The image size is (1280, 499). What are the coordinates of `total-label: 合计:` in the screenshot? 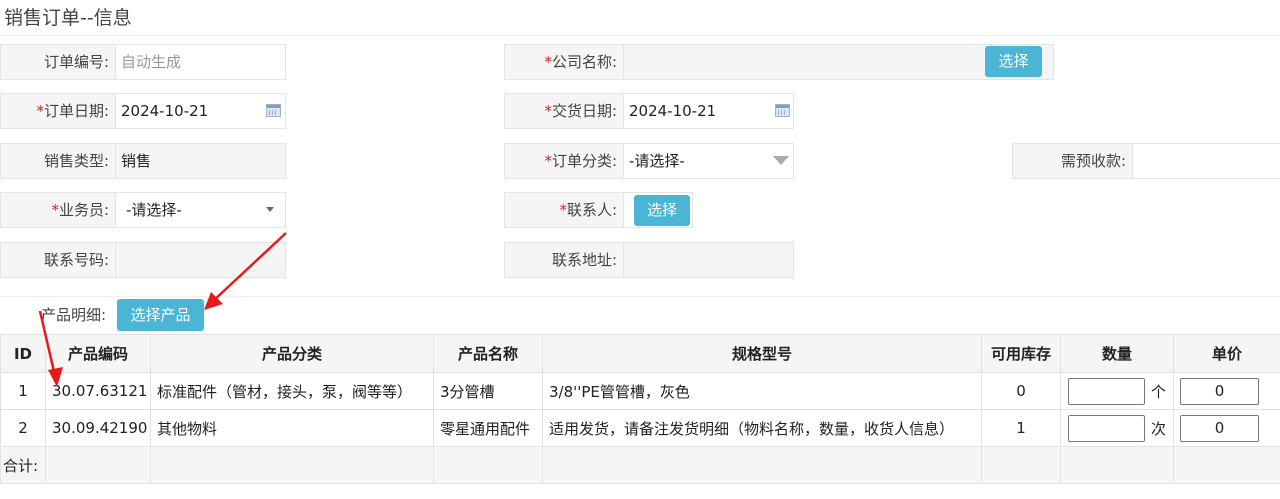 It's located at (23, 465).